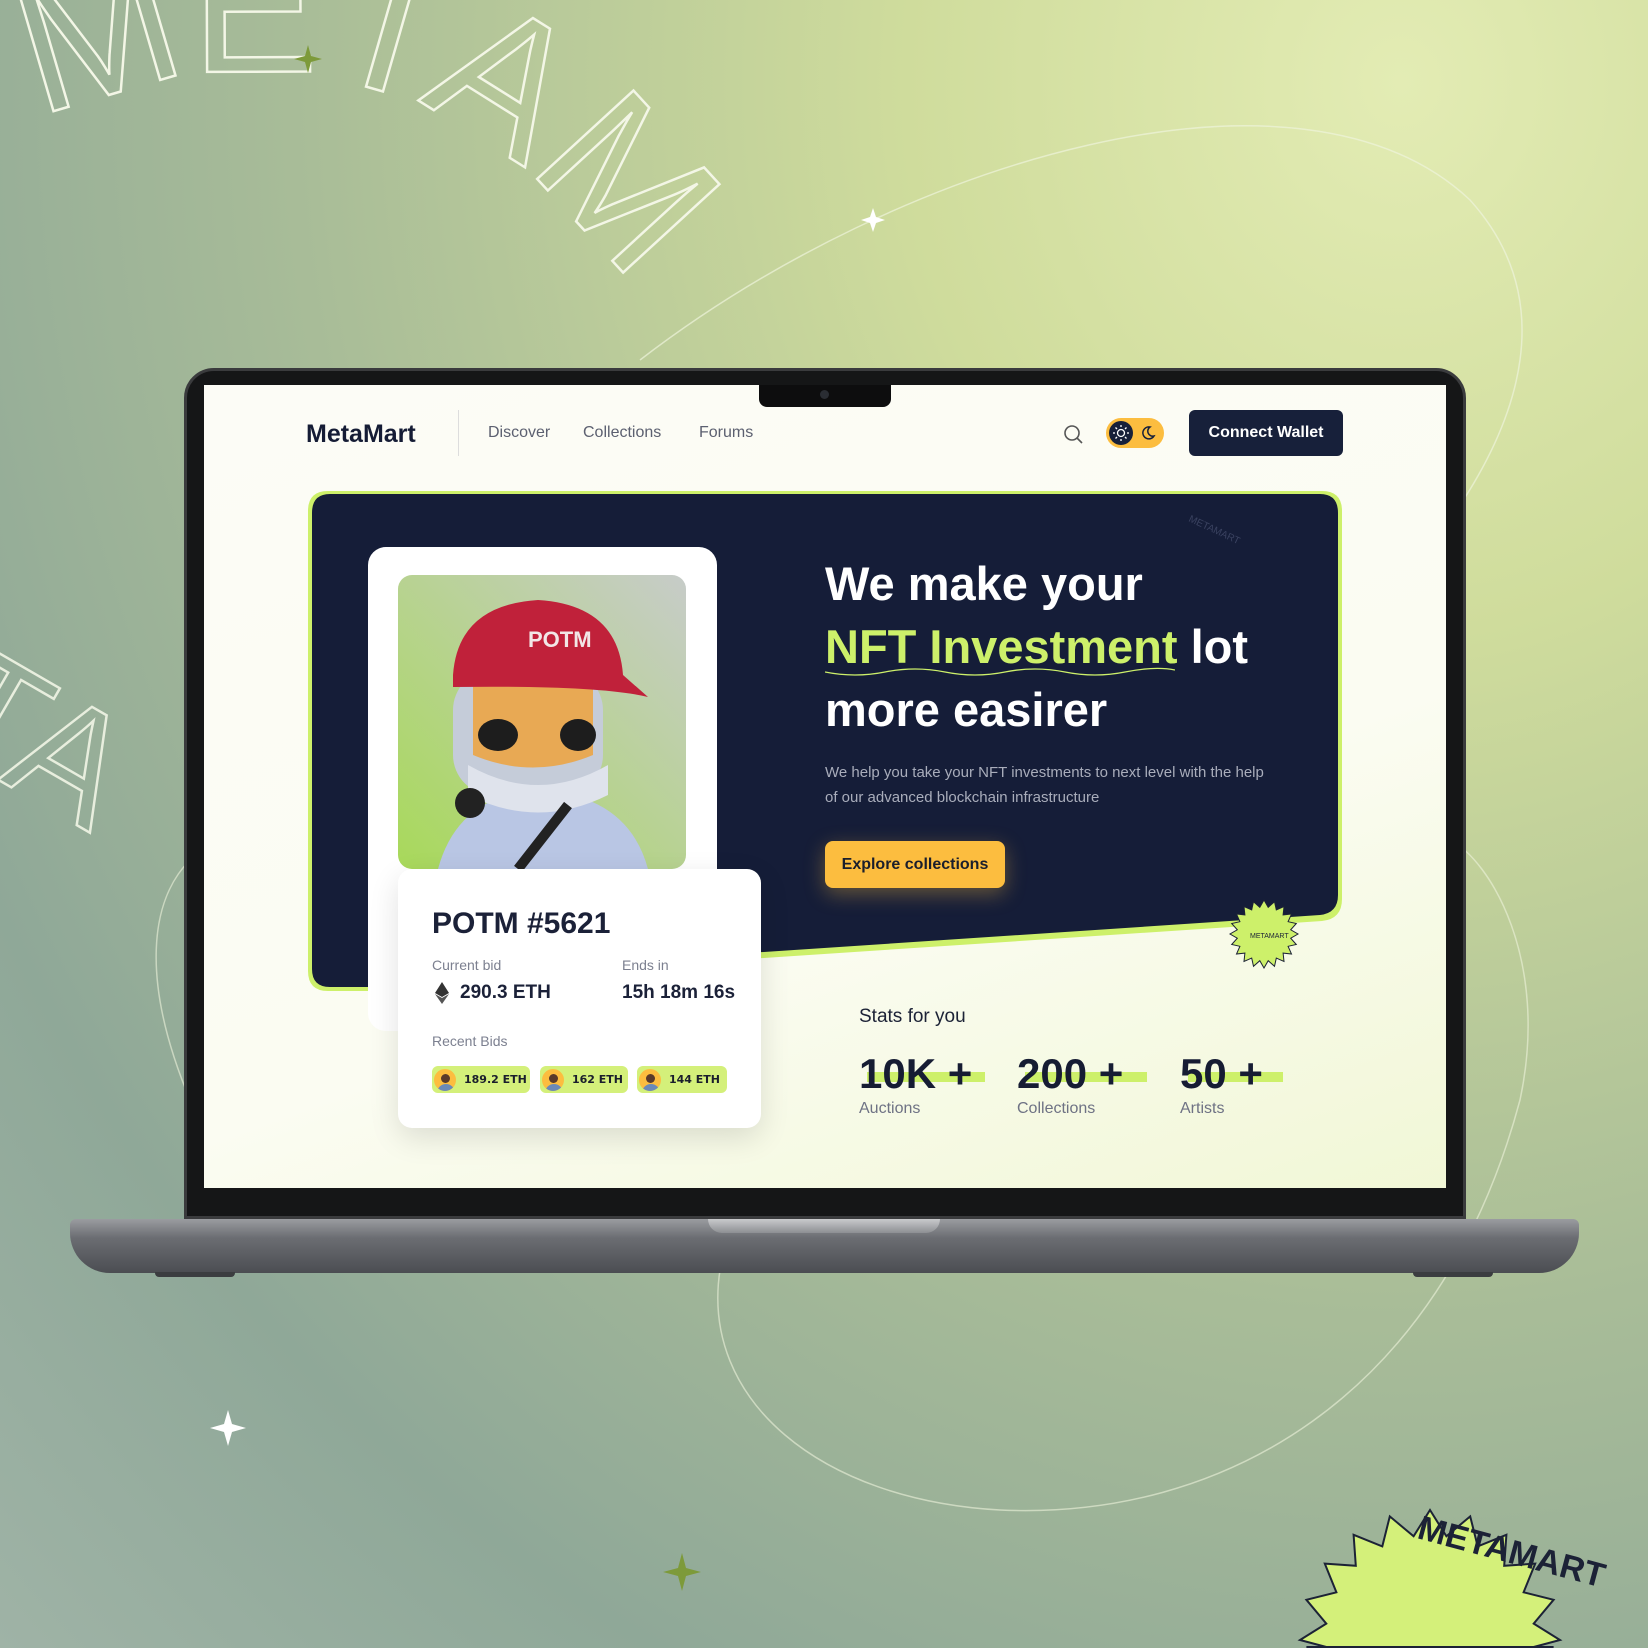 The height and width of the screenshot is (1648, 1648). I want to click on stat-collections: 200 + Collections, so click(1082, 1084).